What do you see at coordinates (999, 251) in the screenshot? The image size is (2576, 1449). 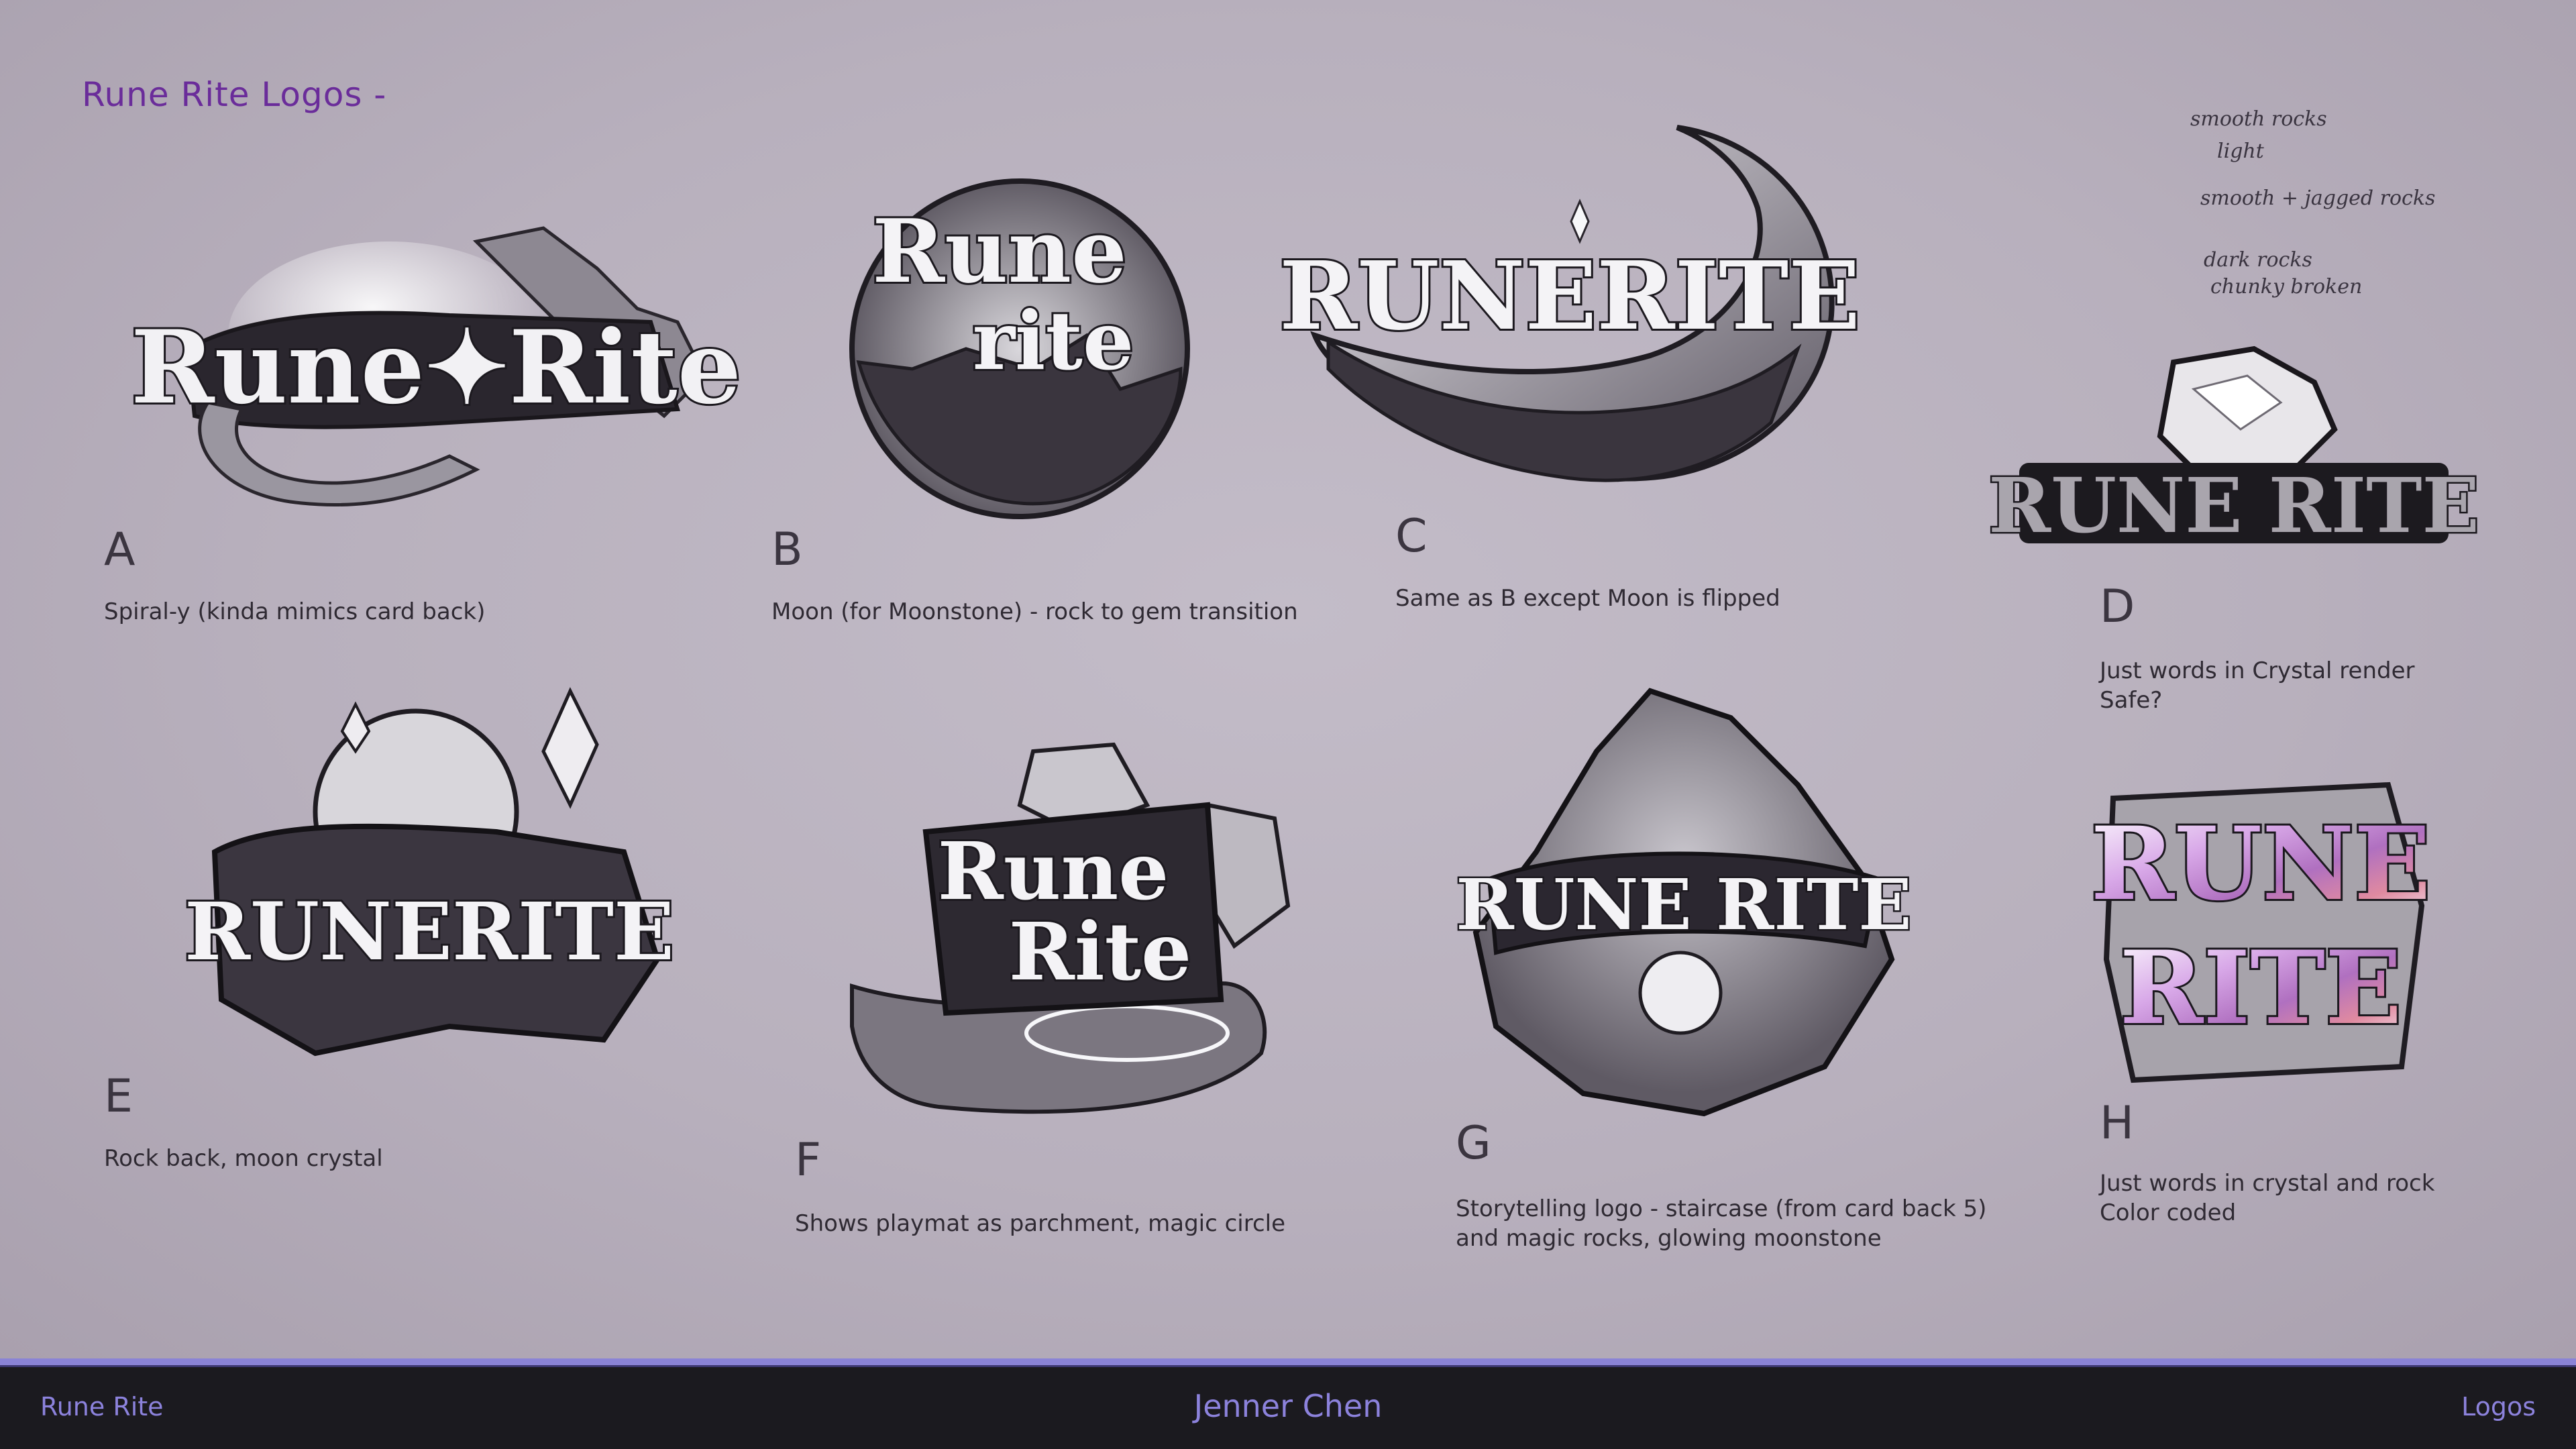 I see `wordmark-b-line1: Rune` at bounding box center [999, 251].